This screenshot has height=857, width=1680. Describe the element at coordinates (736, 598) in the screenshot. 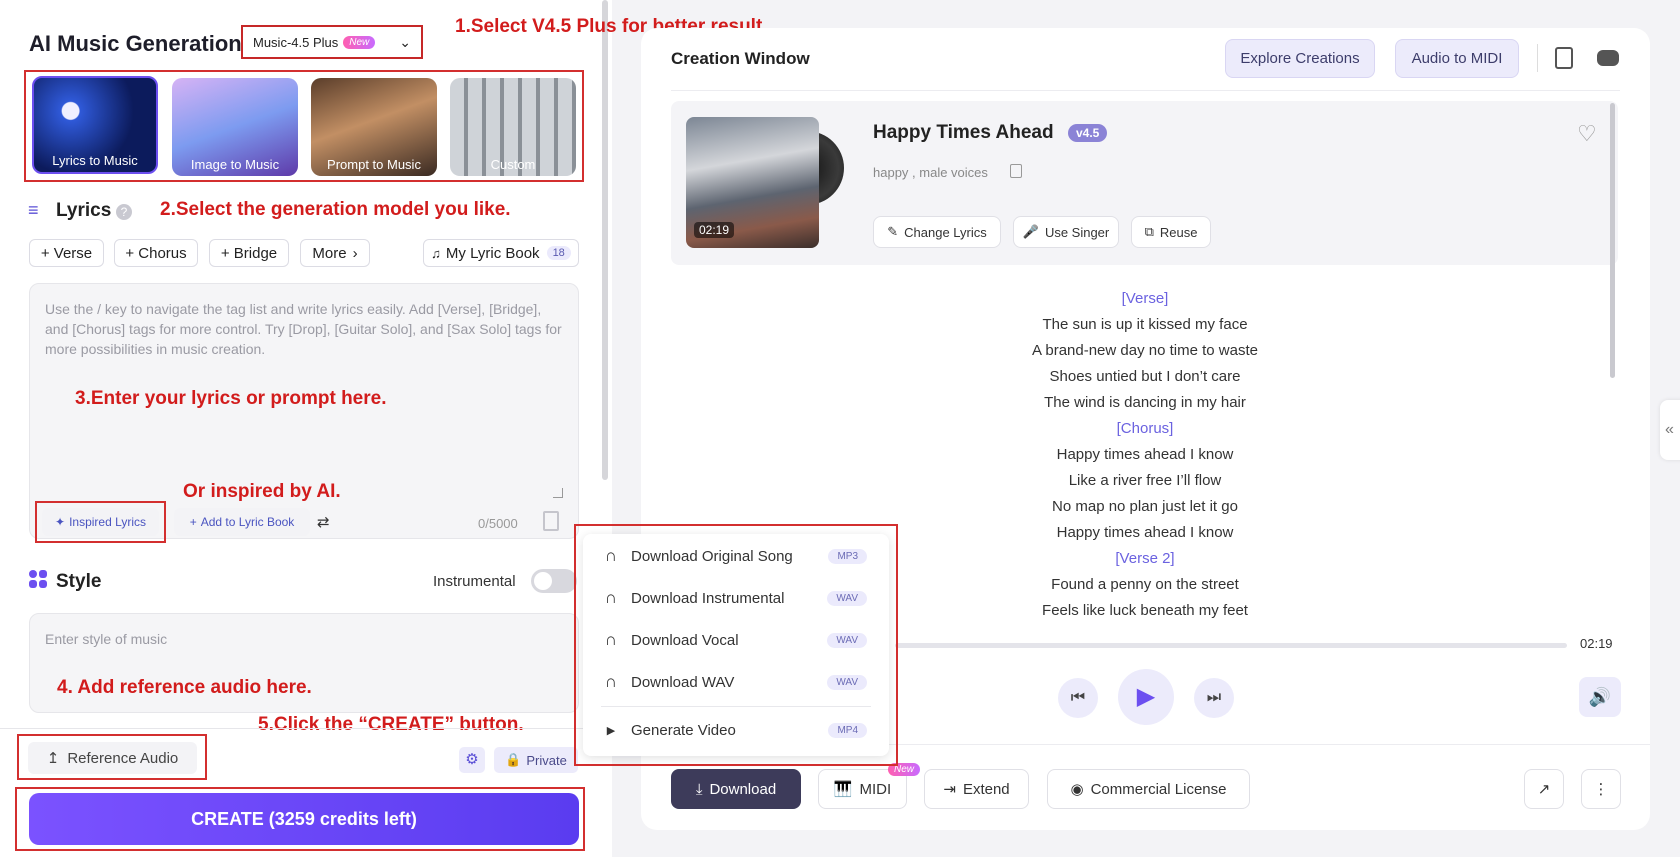

I see `download-option: ∩ Download Instrumental WAV` at that location.